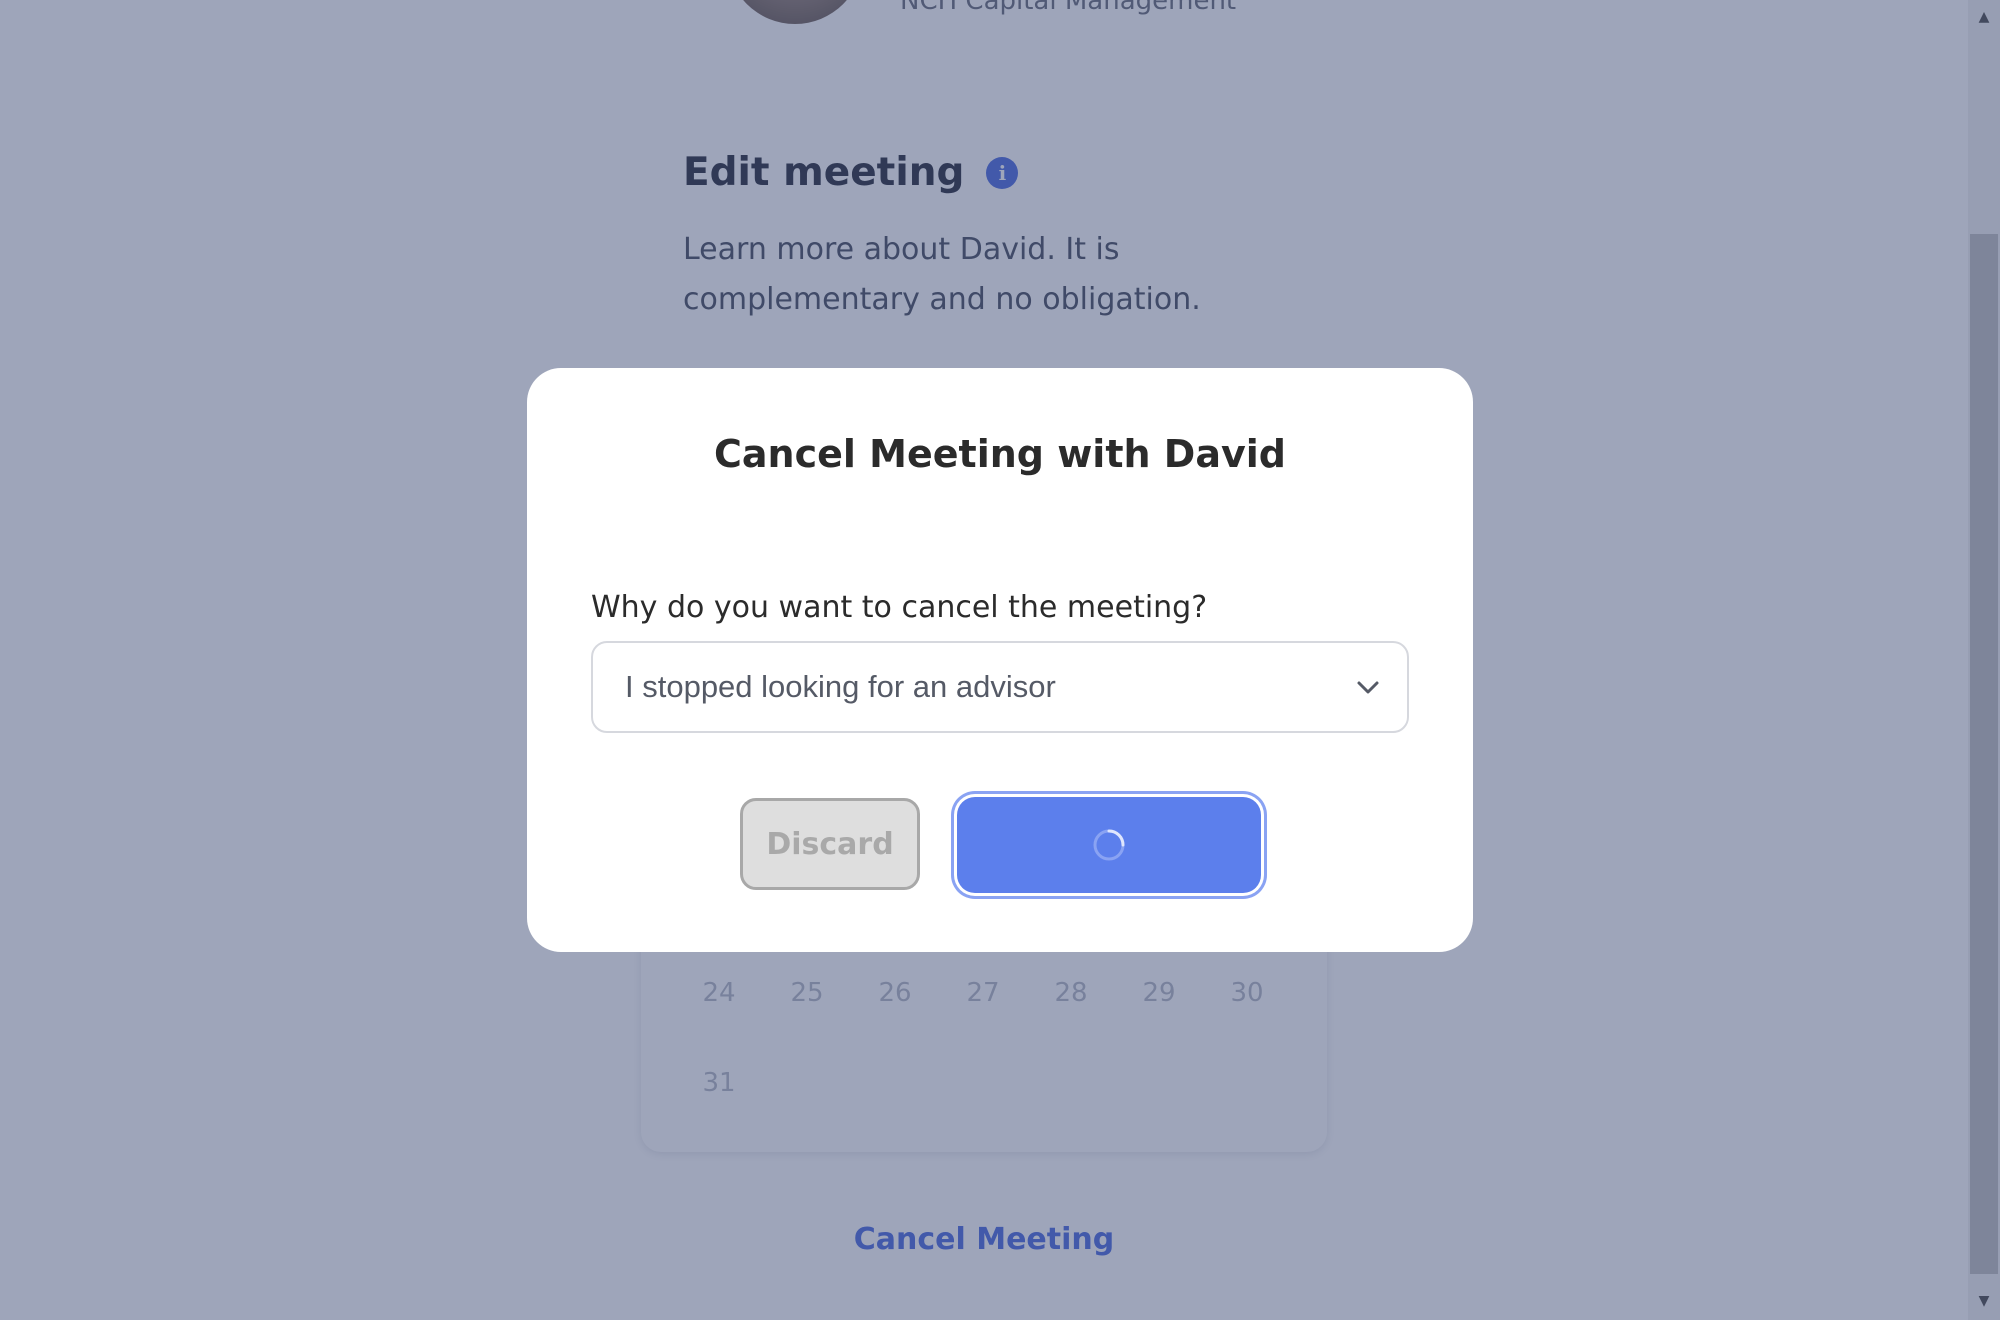  What do you see at coordinates (1368, 687) in the screenshot?
I see `chevron-down-icon` at bounding box center [1368, 687].